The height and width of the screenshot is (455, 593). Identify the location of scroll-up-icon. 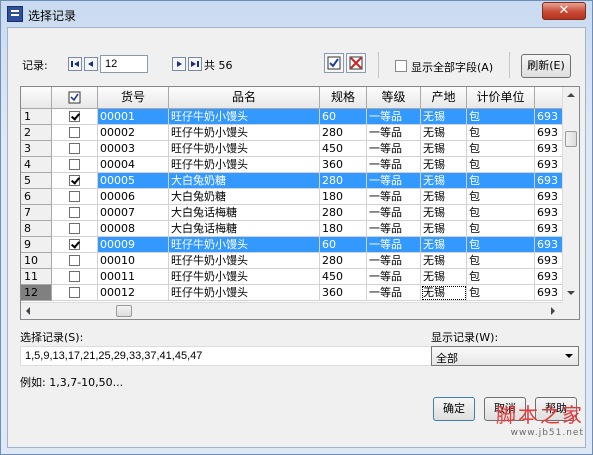
(571, 95).